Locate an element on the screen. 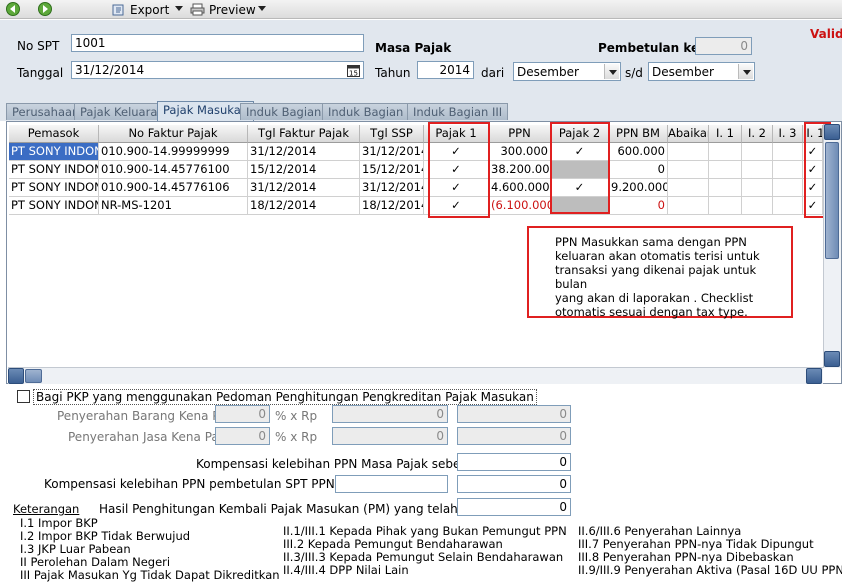  legend-item: III.2 Kepada Pemungut Bendaharawan is located at coordinates (393, 544).